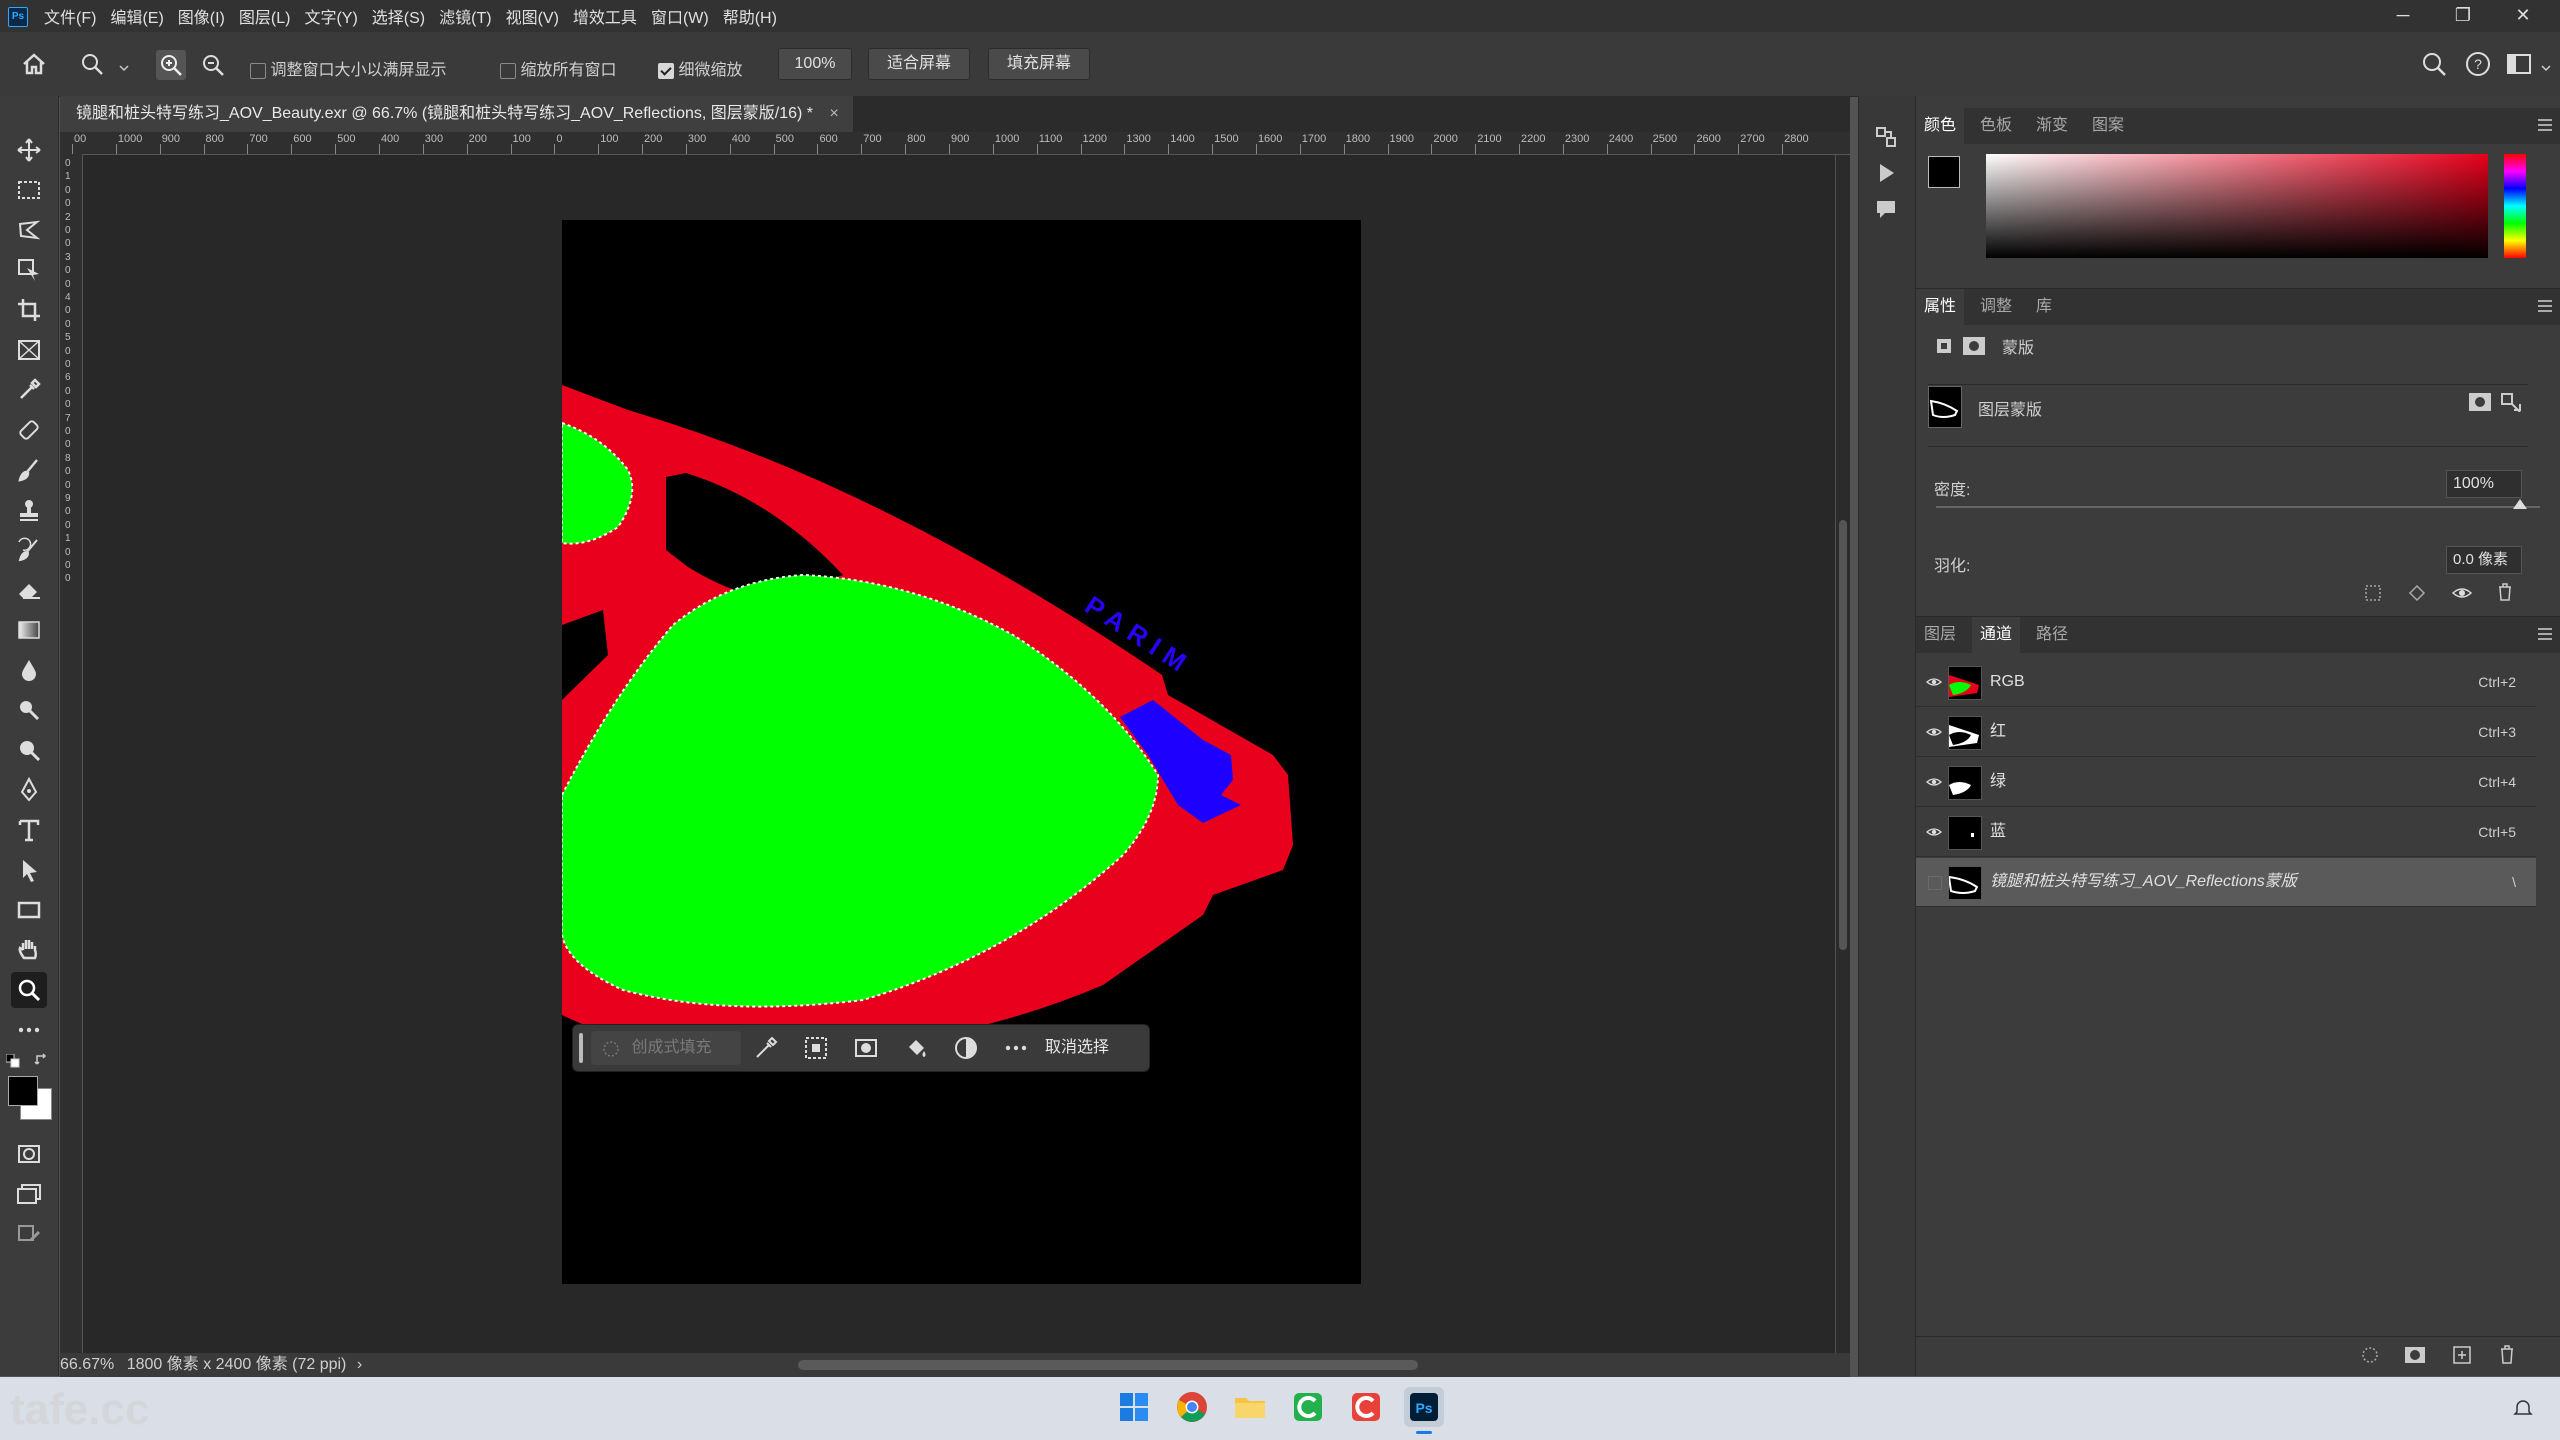 The height and width of the screenshot is (1440, 2560). I want to click on search-icon, so click(2434, 64).